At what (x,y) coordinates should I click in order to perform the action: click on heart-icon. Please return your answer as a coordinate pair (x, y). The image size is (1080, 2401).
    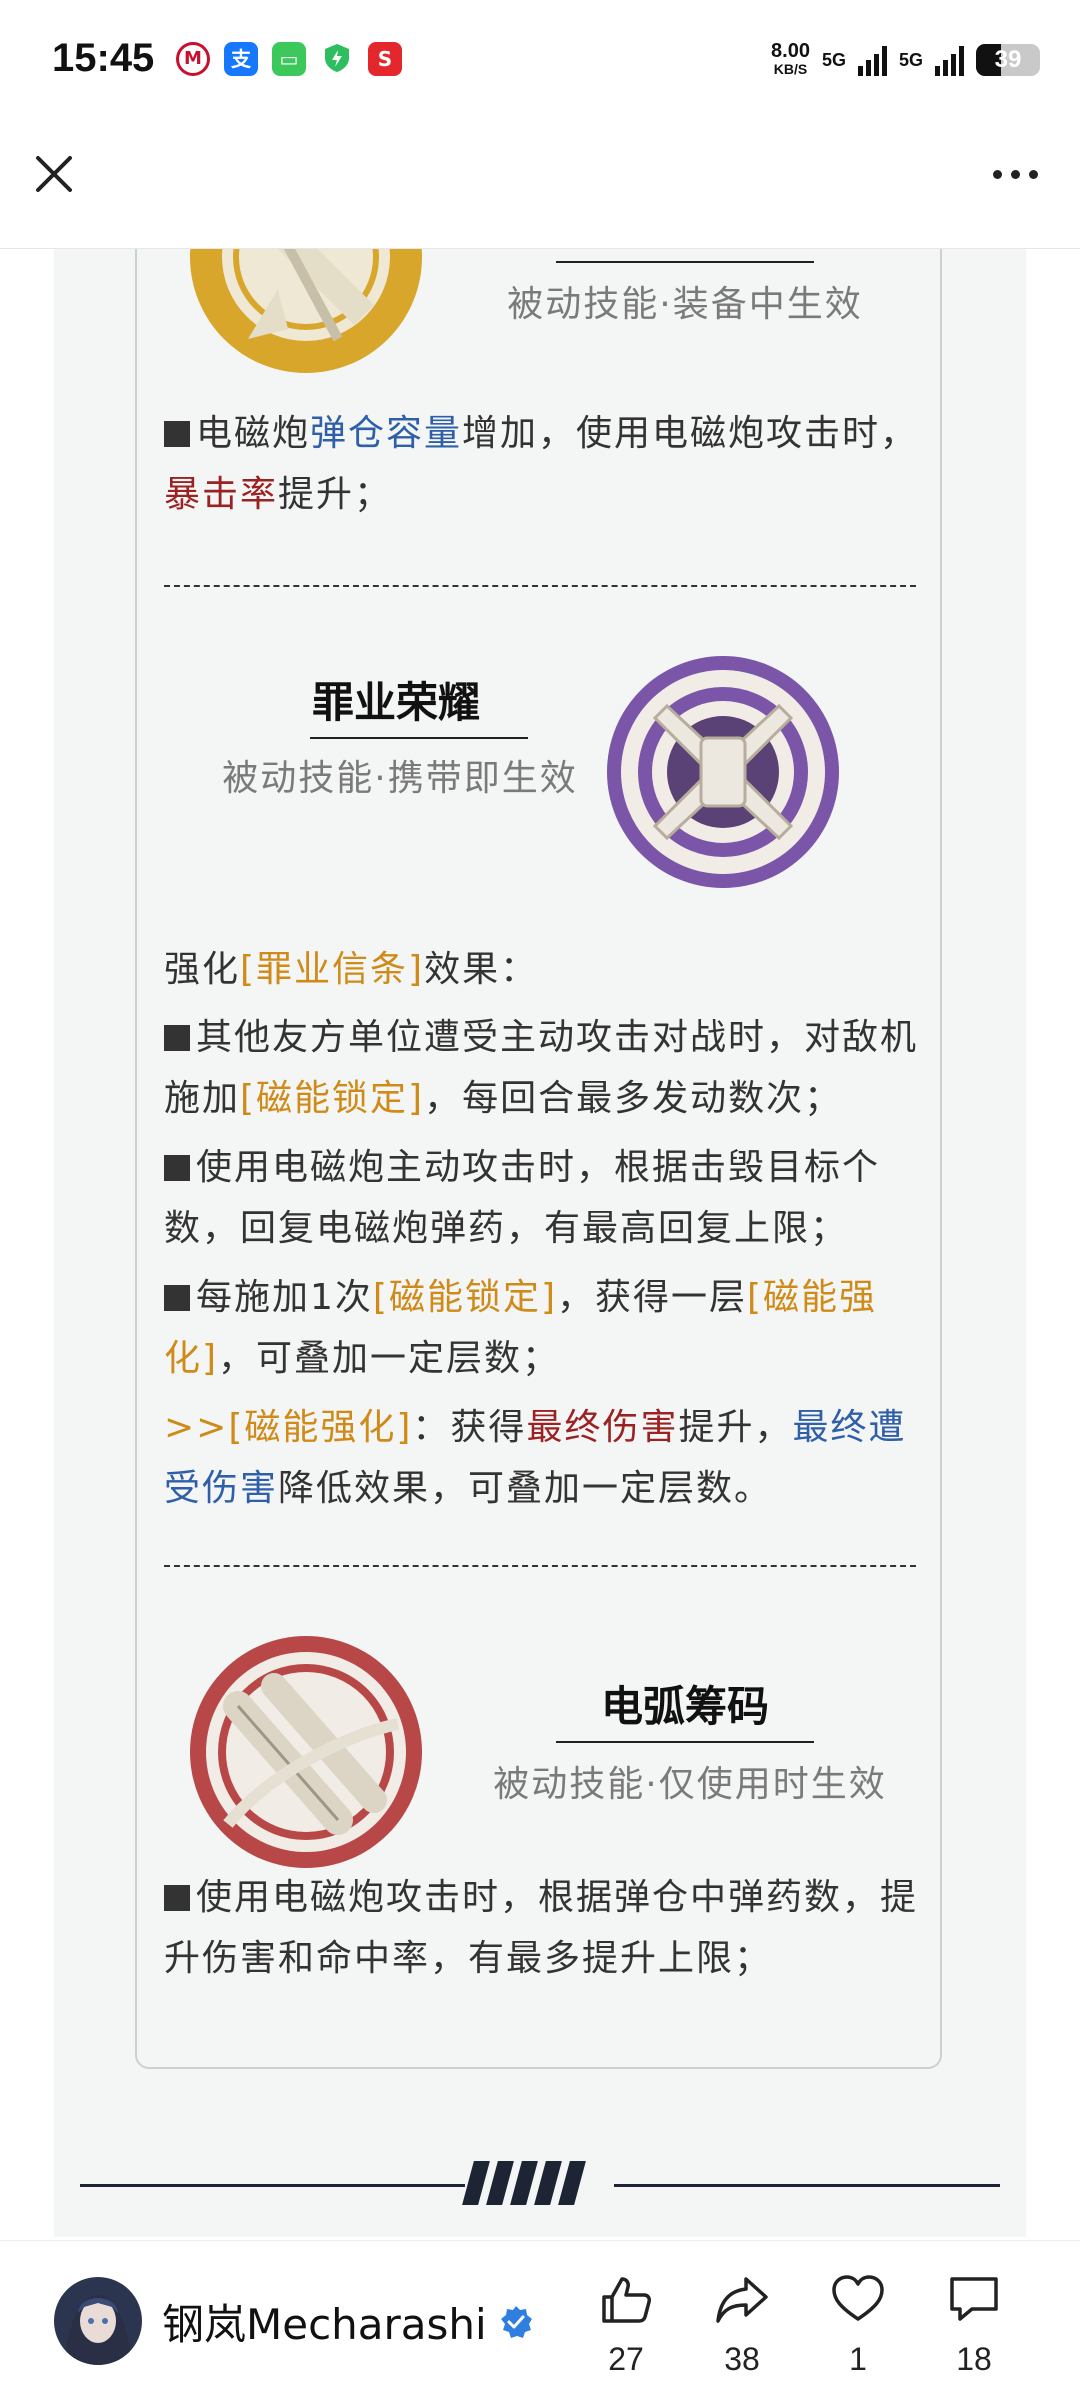
    Looking at the image, I should click on (858, 2298).